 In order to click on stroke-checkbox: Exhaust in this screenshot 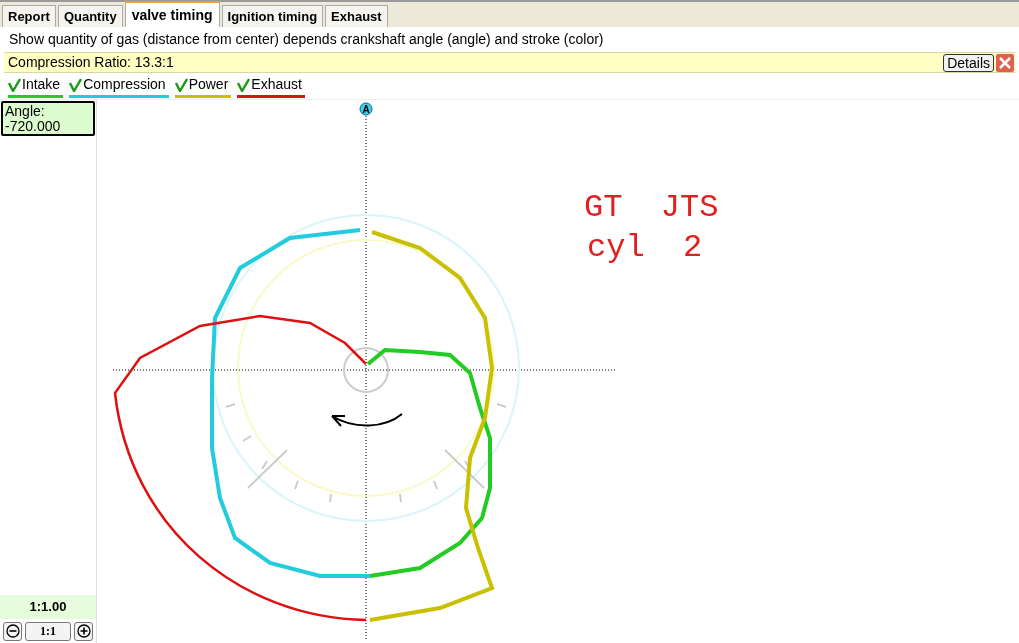, I will do `click(271, 86)`.